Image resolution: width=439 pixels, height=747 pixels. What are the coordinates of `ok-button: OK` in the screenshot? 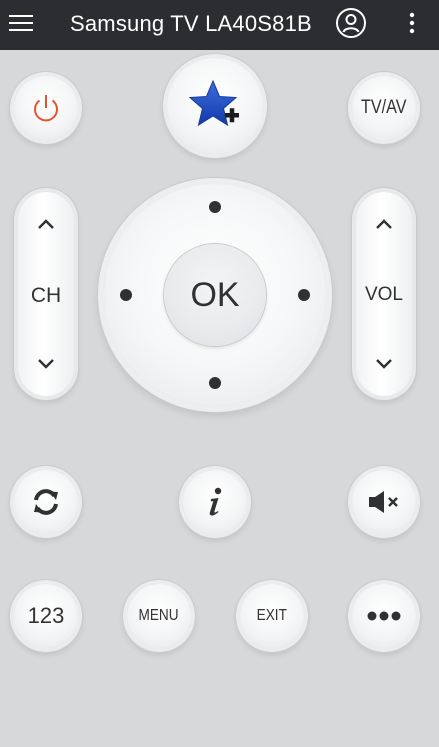 It's located at (215, 295).